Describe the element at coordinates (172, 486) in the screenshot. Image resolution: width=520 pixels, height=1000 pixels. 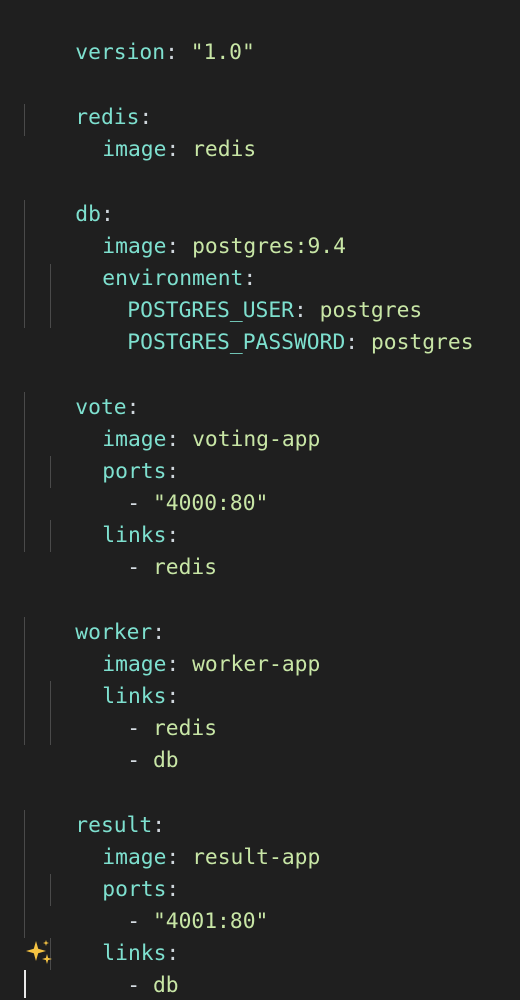
I see `code-line: - "4000:80"` at that location.